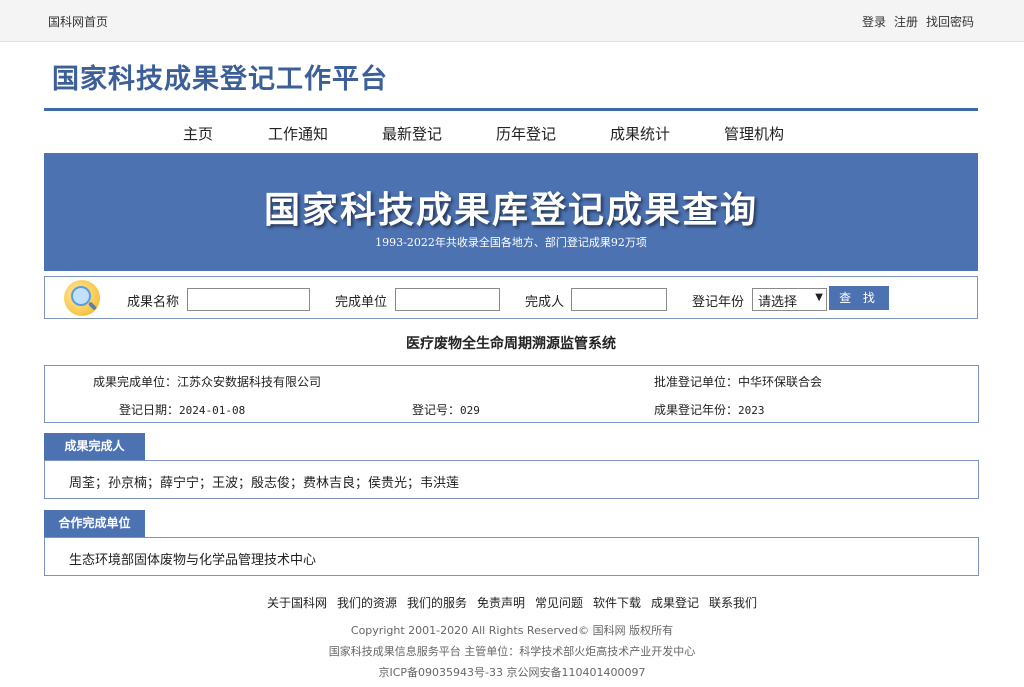  I want to click on person-label: 完成人, so click(545, 302).